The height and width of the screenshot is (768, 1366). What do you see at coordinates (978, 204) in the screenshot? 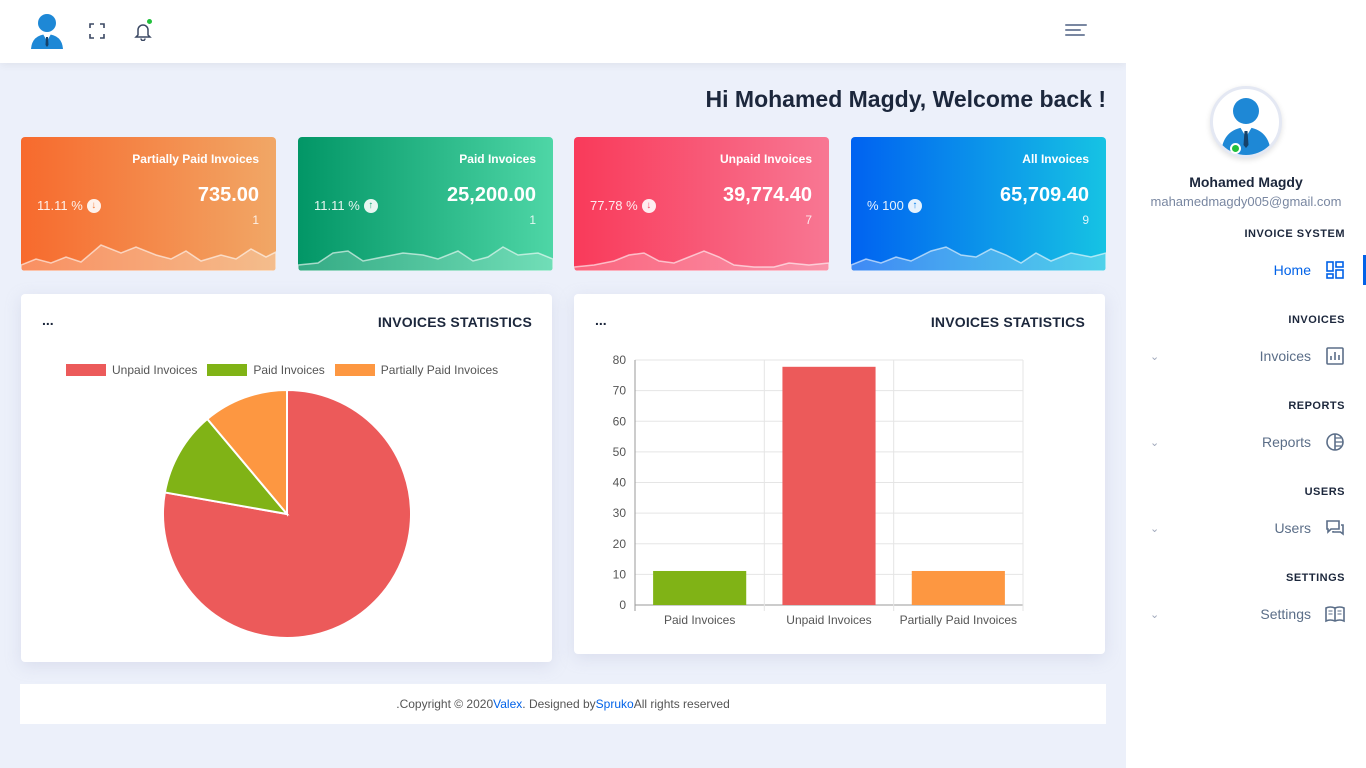
I see `card-all: All Invoices 65,709.40 9 % 100 ↑` at bounding box center [978, 204].